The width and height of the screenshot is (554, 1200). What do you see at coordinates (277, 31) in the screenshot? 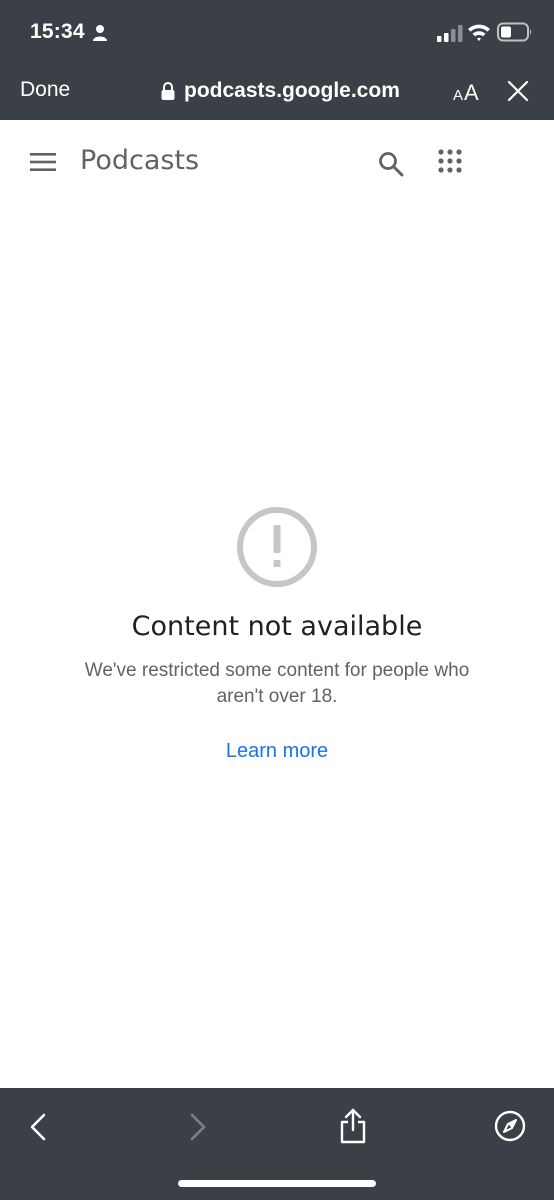
I see `status-bar: 15:34` at bounding box center [277, 31].